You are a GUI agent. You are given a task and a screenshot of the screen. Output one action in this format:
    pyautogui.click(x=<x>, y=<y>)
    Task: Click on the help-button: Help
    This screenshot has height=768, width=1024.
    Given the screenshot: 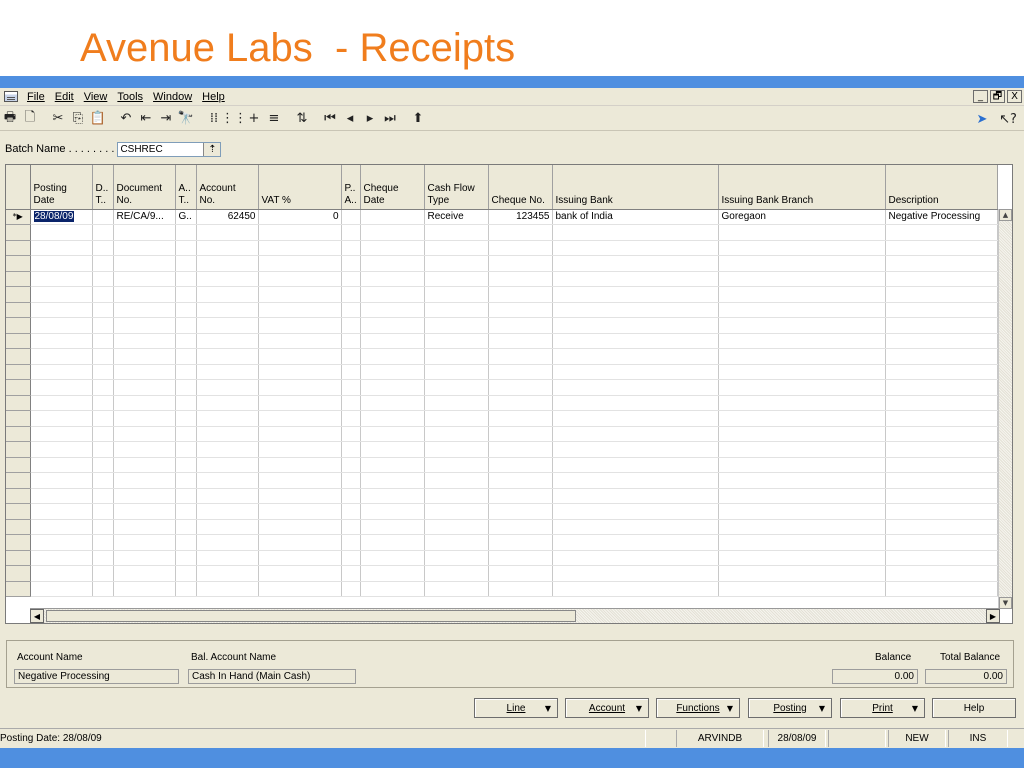 What is the action you would take?
    pyautogui.click(x=974, y=708)
    